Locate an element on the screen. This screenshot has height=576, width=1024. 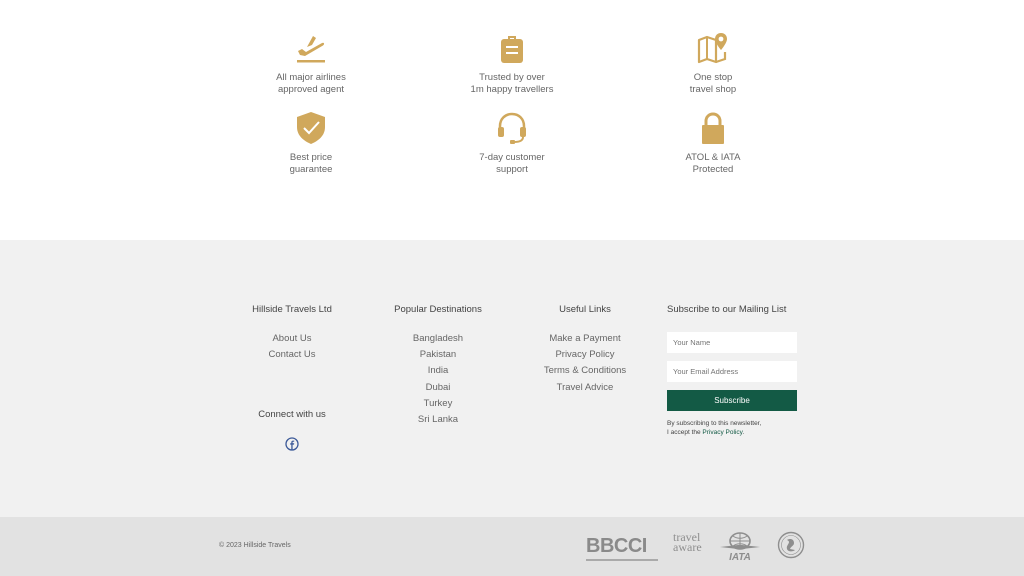
footer-destinations-title: Popular Destinations is located at coordinates (438, 309).